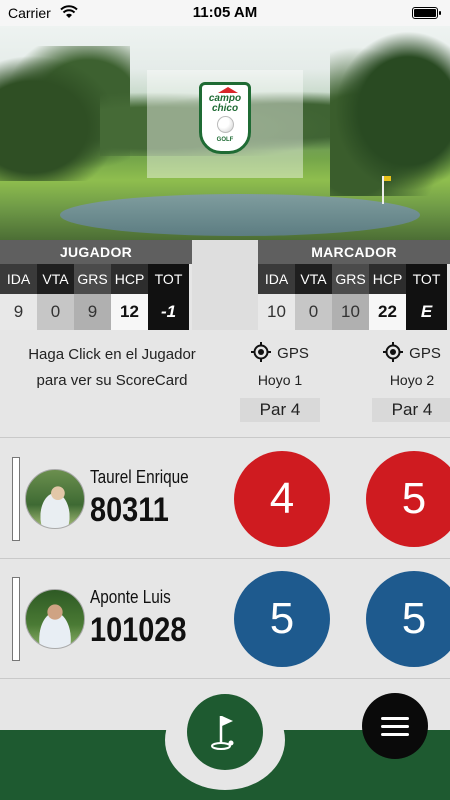  I want to click on jugador-col-grs: GRS, so click(92, 279).